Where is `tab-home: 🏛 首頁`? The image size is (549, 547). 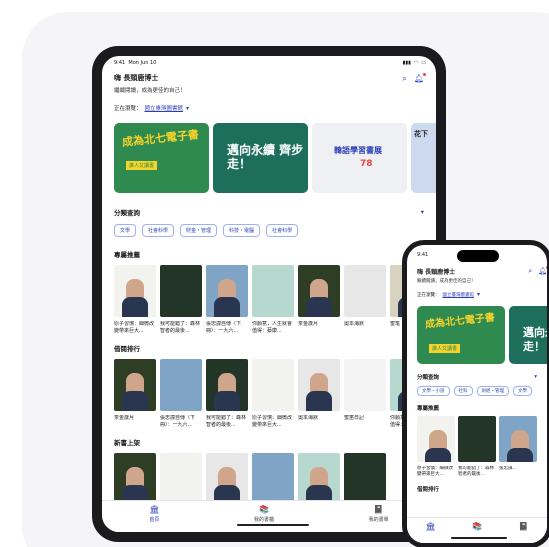
tab-home: 🏛 首頁 is located at coordinates (154, 514).